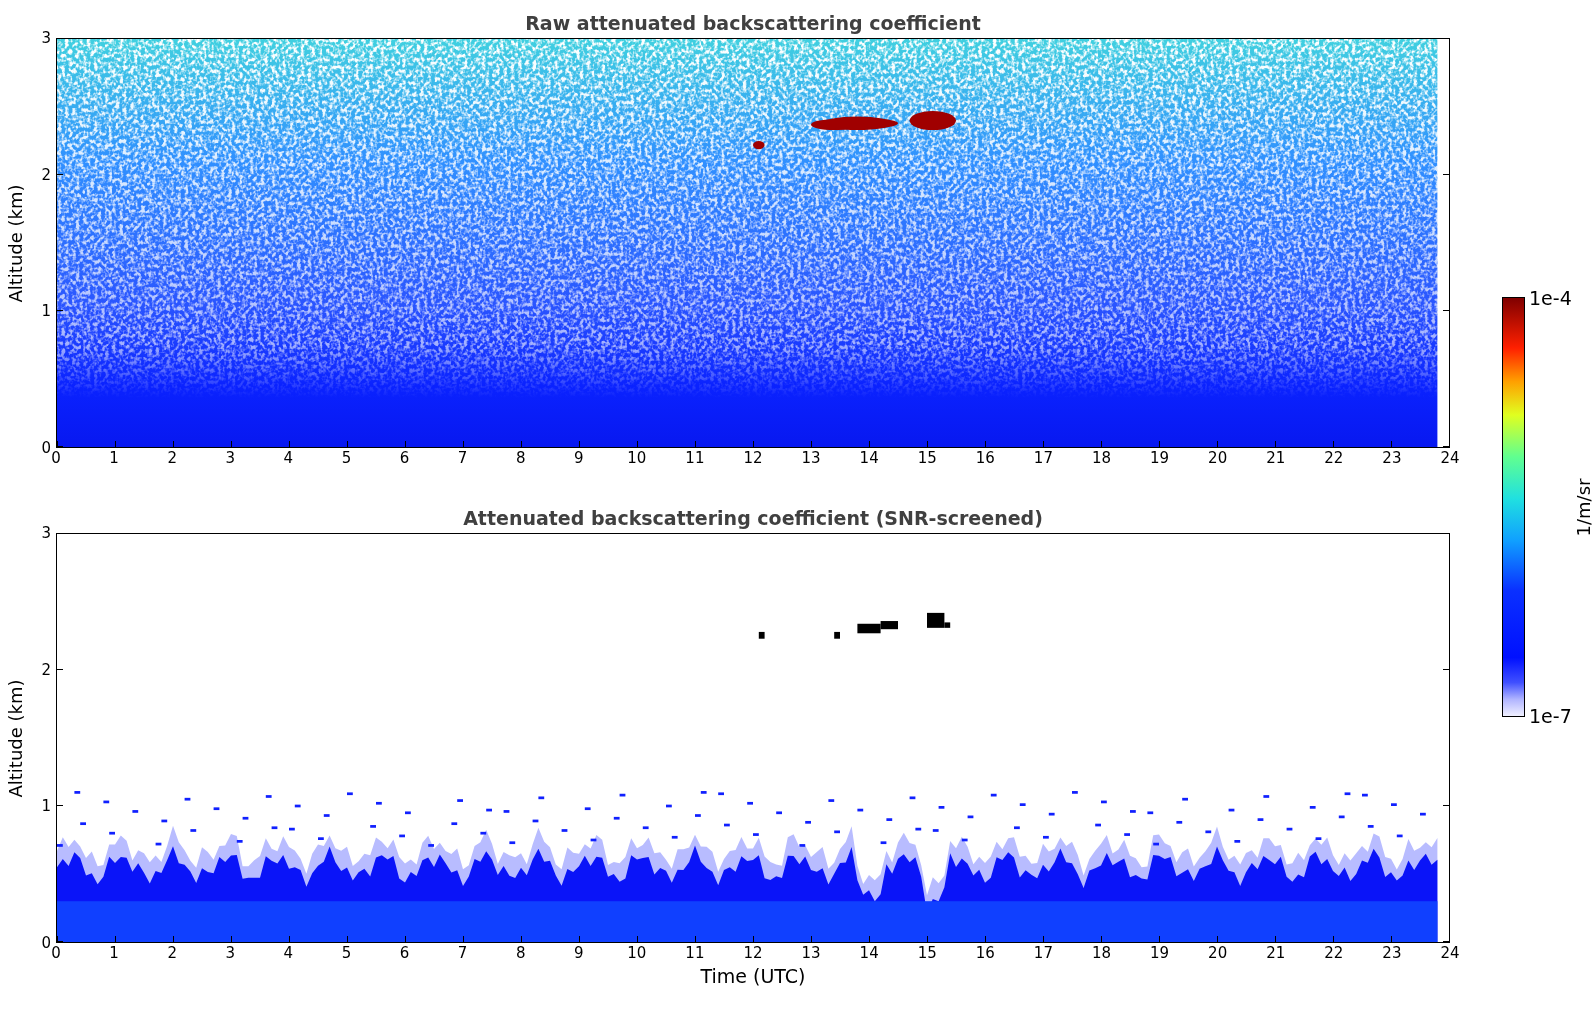  Describe the element at coordinates (1549, 298) in the screenshot. I see `colorbar-tick-label: 1e-4` at that location.